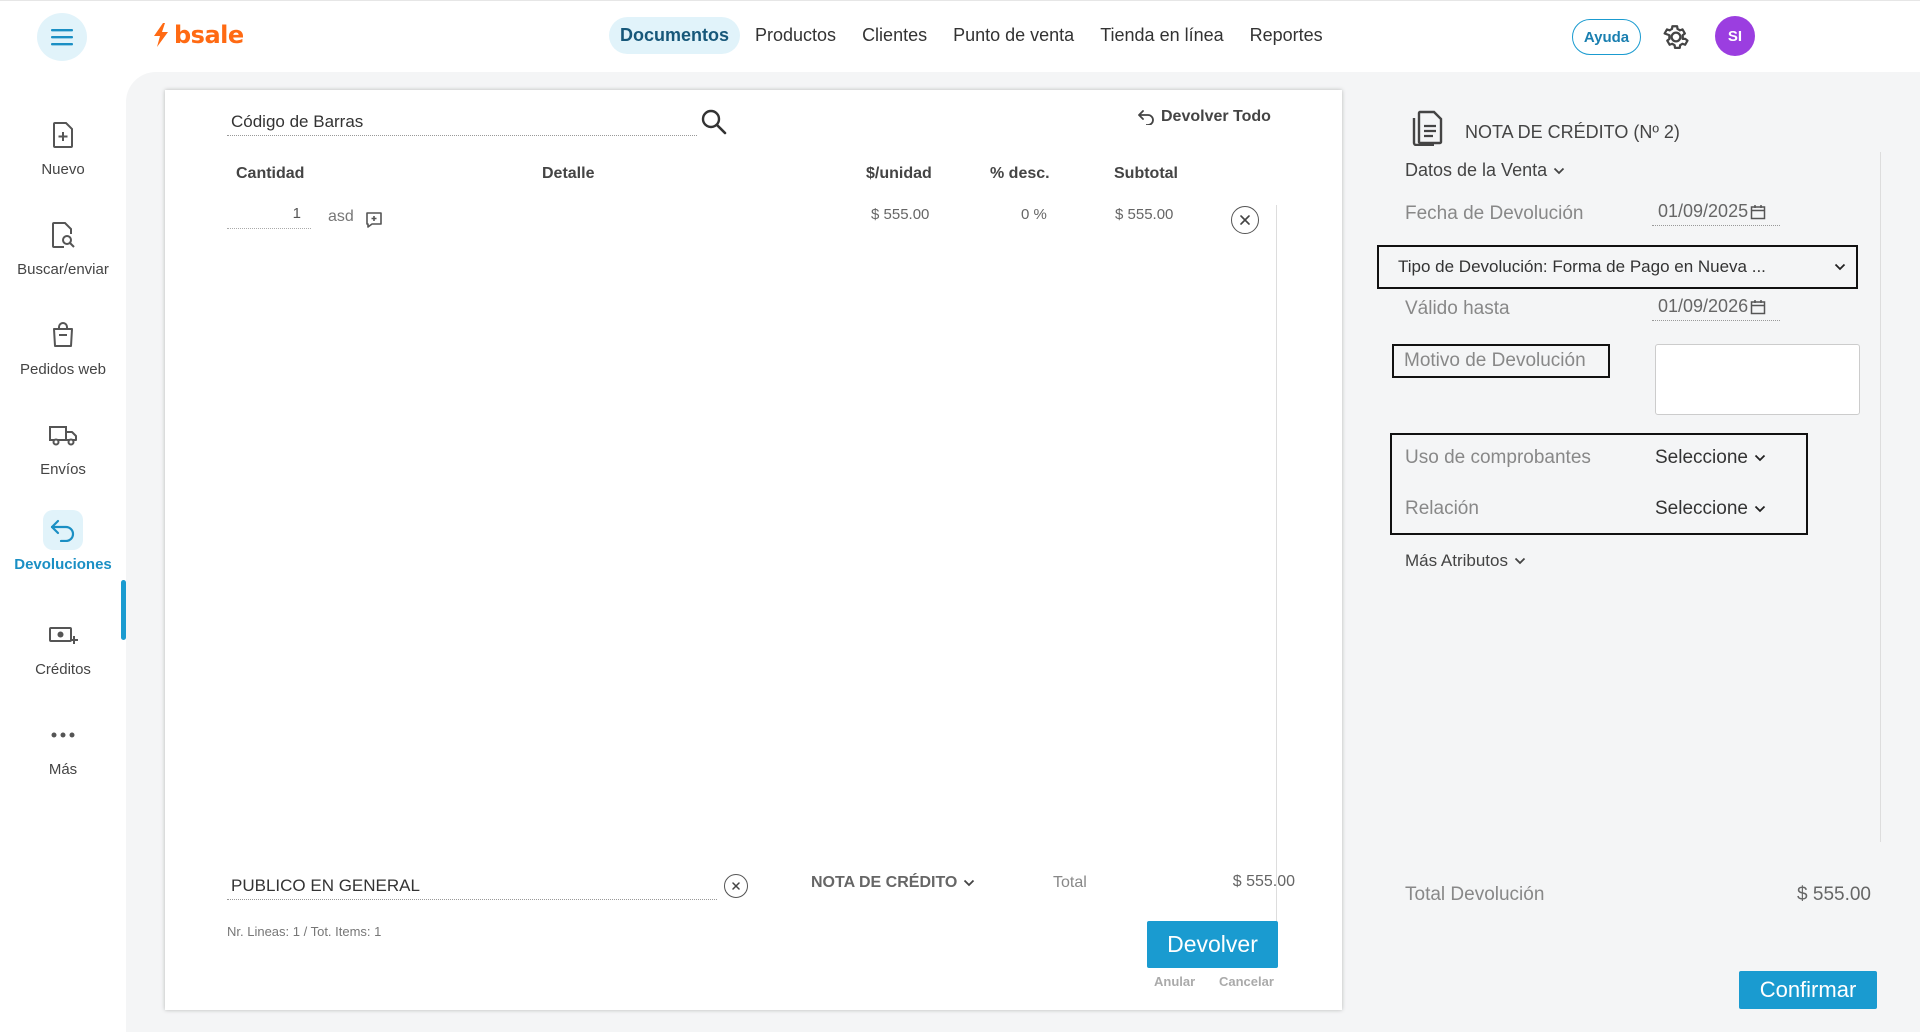 The width and height of the screenshot is (1920, 1032). What do you see at coordinates (1701, 508) in the screenshot?
I see `relation-value: Seleccione` at bounding box center [1701, 508].